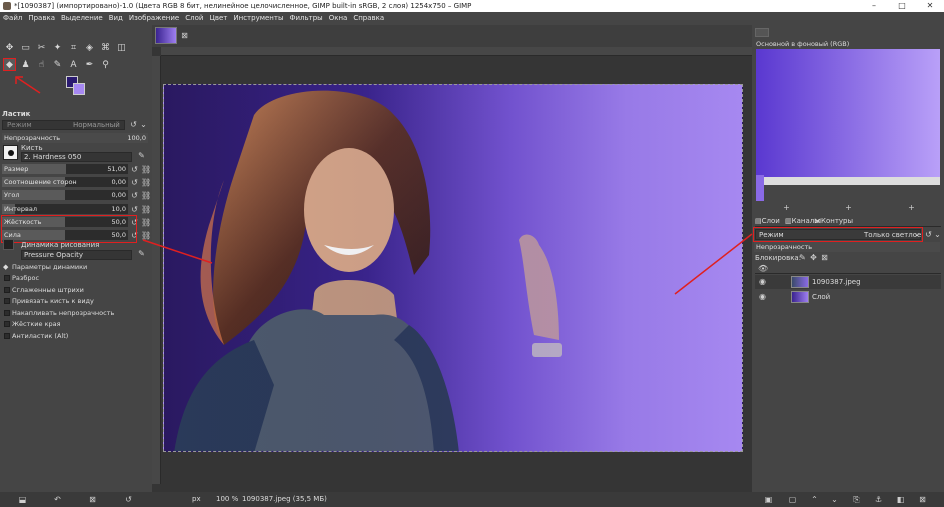 The width and height of the screenshot is (944, 507). Describe the element at coordinates (792, 499) in the screenshot. I see `new-group-icon: ▢` at that location.